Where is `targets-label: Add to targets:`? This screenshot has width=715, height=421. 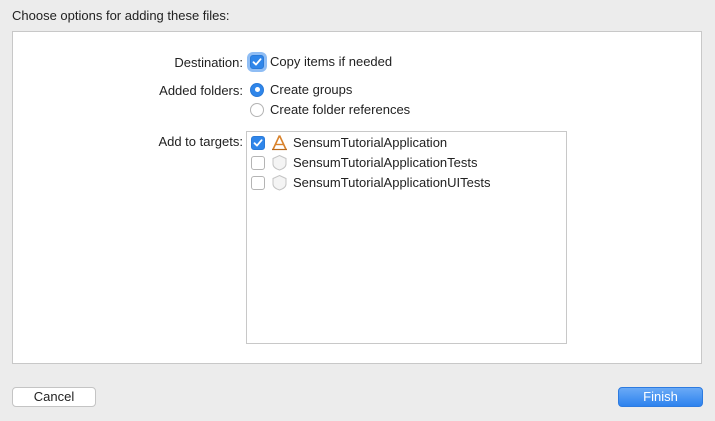
targets-label: Add to targets: is located at coordinates (200, 141).